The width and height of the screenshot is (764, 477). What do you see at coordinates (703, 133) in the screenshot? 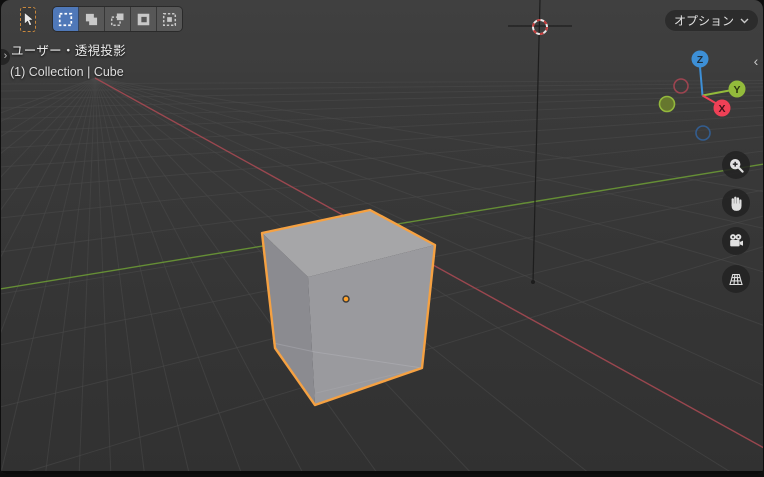
I see `gizmo-neg-z-ball` at bounding box center [703, 133].